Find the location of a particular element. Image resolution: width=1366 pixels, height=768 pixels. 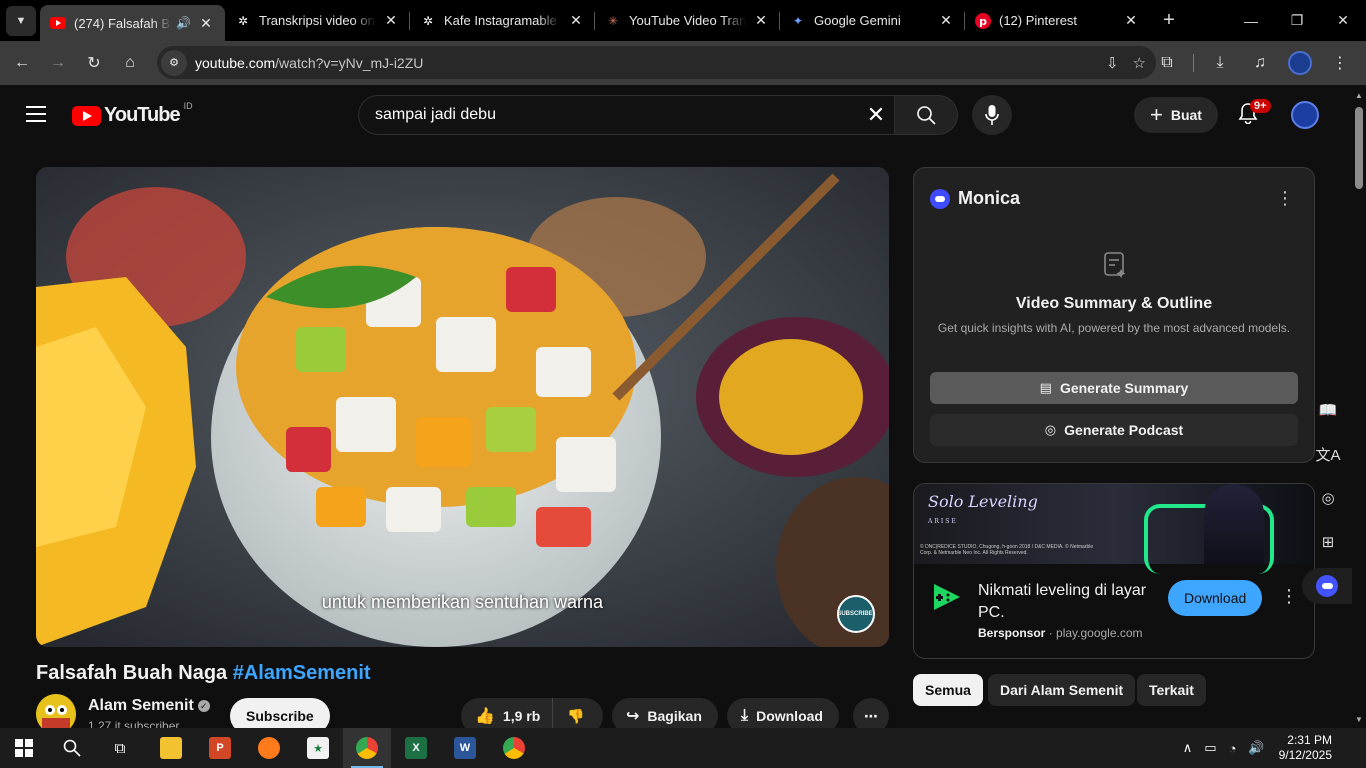

account-avatar is located at coordinates (1305, 115).